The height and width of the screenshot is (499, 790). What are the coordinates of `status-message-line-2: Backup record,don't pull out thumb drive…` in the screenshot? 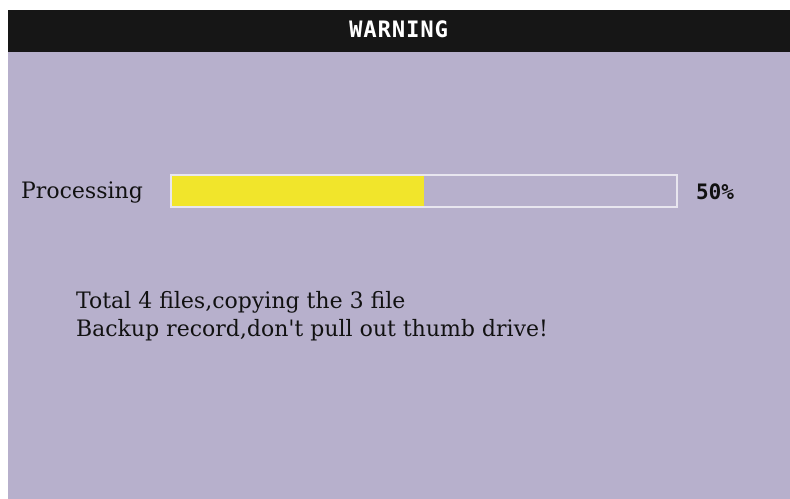 It's located at (312, 329).